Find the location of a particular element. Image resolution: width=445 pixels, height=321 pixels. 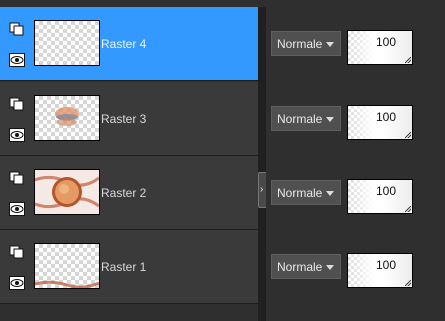

layer-row-raster-3: Raster 3 is located at coordinates (129, 119).